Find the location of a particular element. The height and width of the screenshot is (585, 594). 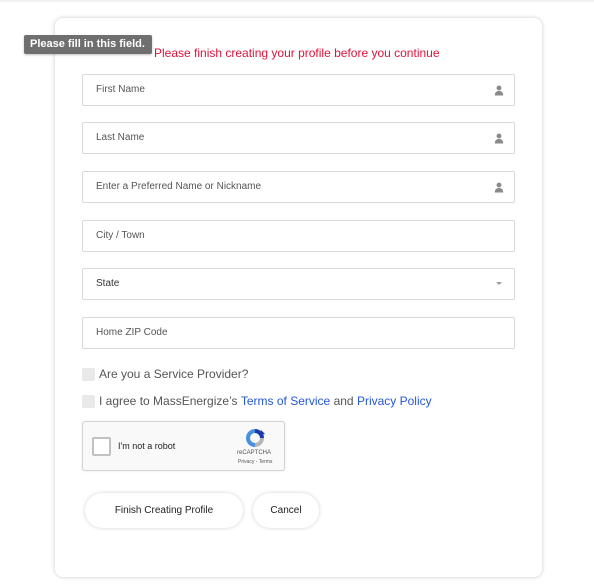

zip-placeholder: Home ZIP Code is located at coordinates (132, 332).